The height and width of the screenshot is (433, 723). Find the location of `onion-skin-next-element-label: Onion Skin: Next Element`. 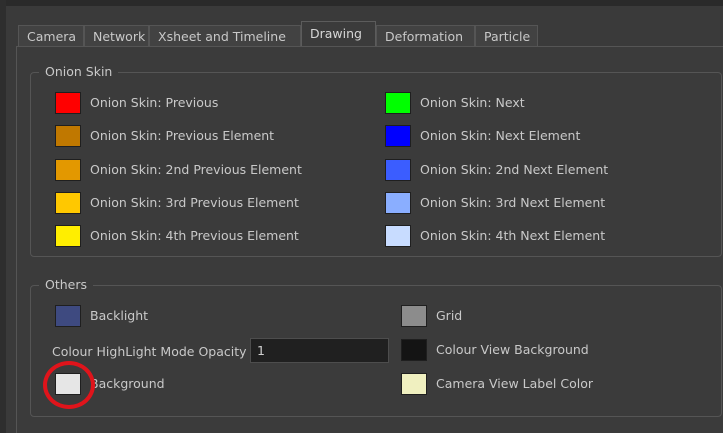

onion-skin-next-element-label: Onion Skin: Next Element is located at coordinates (500, 135).